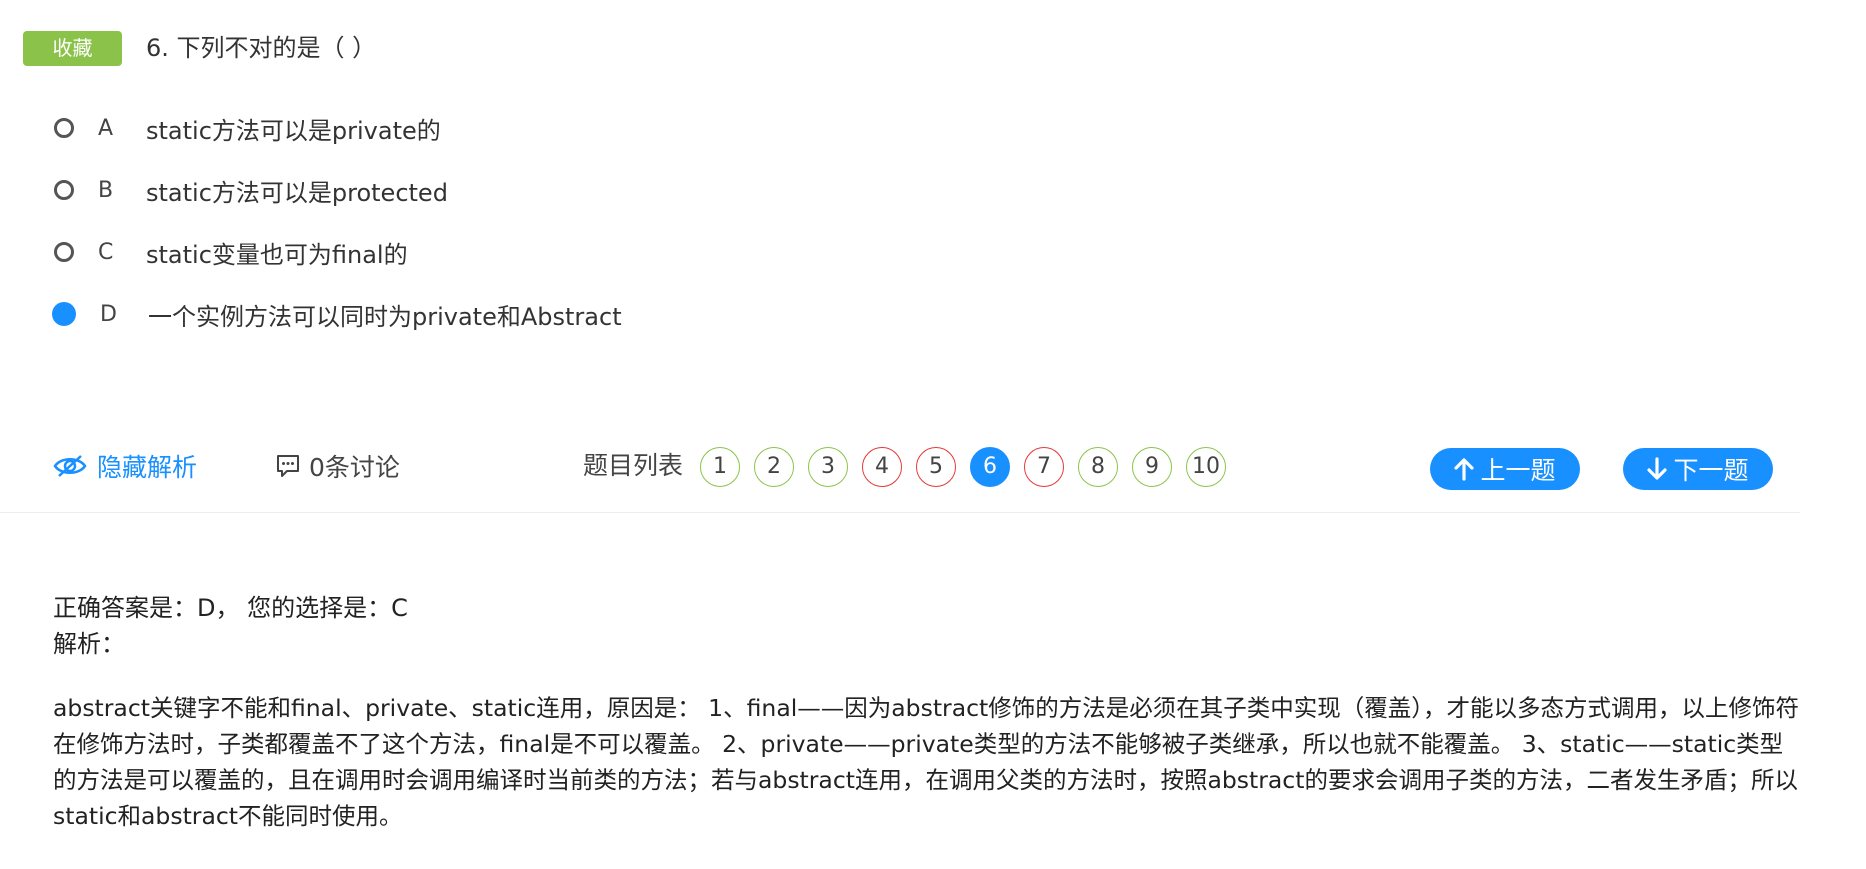  Describe the element at coordinates (1206, 467) in the screenshot. I see `question-number-10: 10` at that location.